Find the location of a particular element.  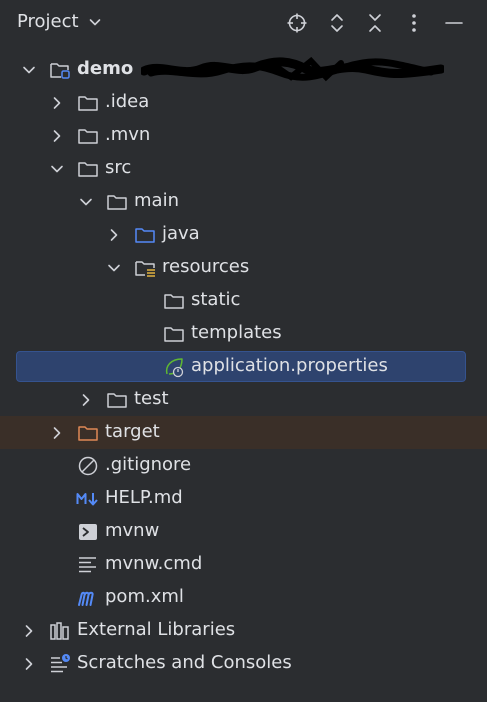

tree-node-label: application.properties is located at coordinates (289, 365).